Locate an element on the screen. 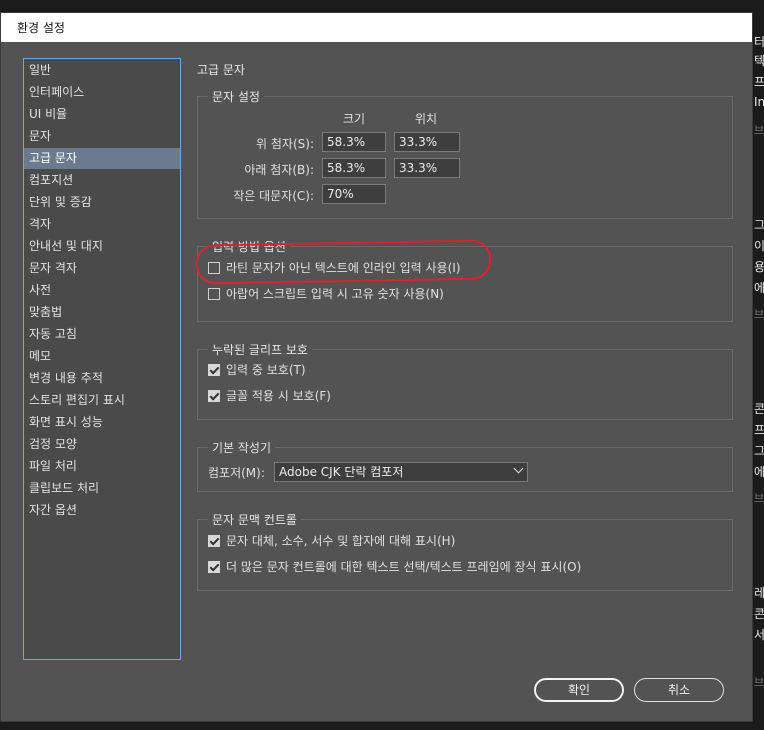 The height and width of the screenshot is (730, 764). composer-select: Adobe CJK 단락 컴포저 is located at coordinates (401, 472).